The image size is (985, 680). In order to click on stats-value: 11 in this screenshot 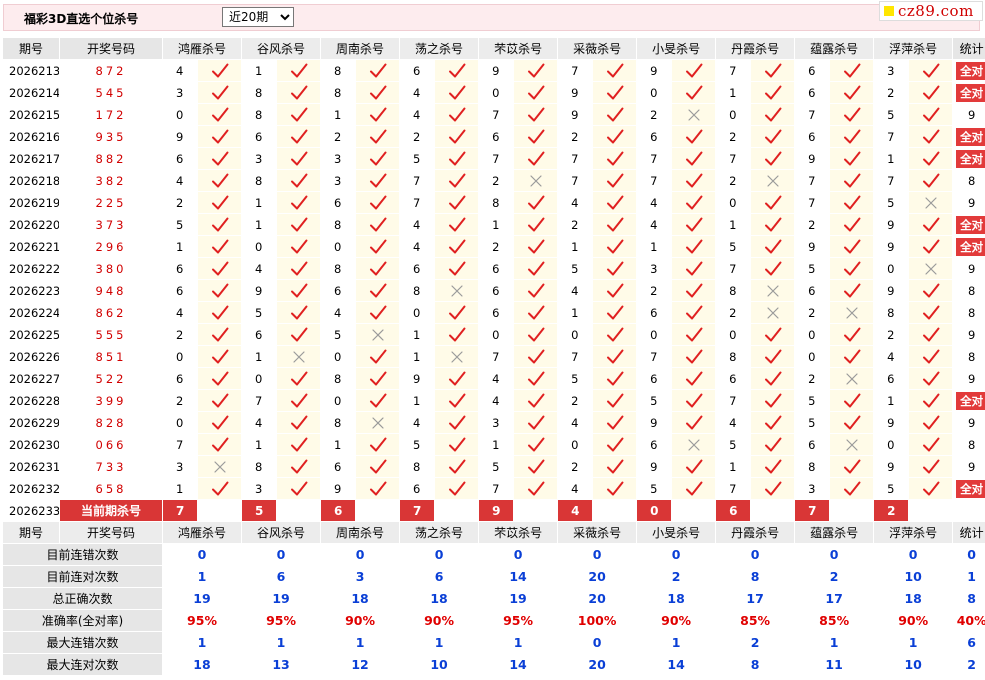, I will do `click(835, 665)`.